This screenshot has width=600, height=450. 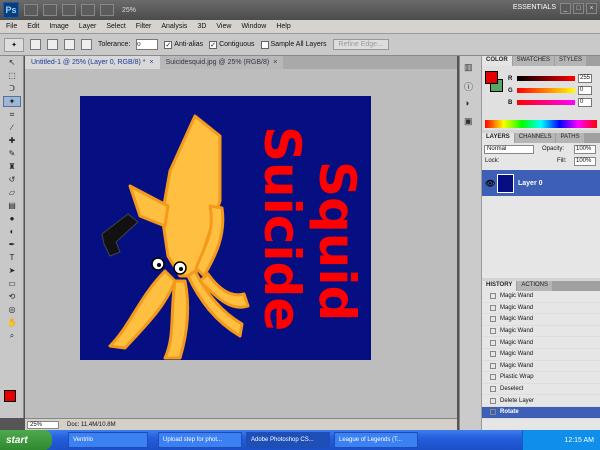 I want to click on eyedropper-tool-icon: ∕, so click(x=12, y=127).